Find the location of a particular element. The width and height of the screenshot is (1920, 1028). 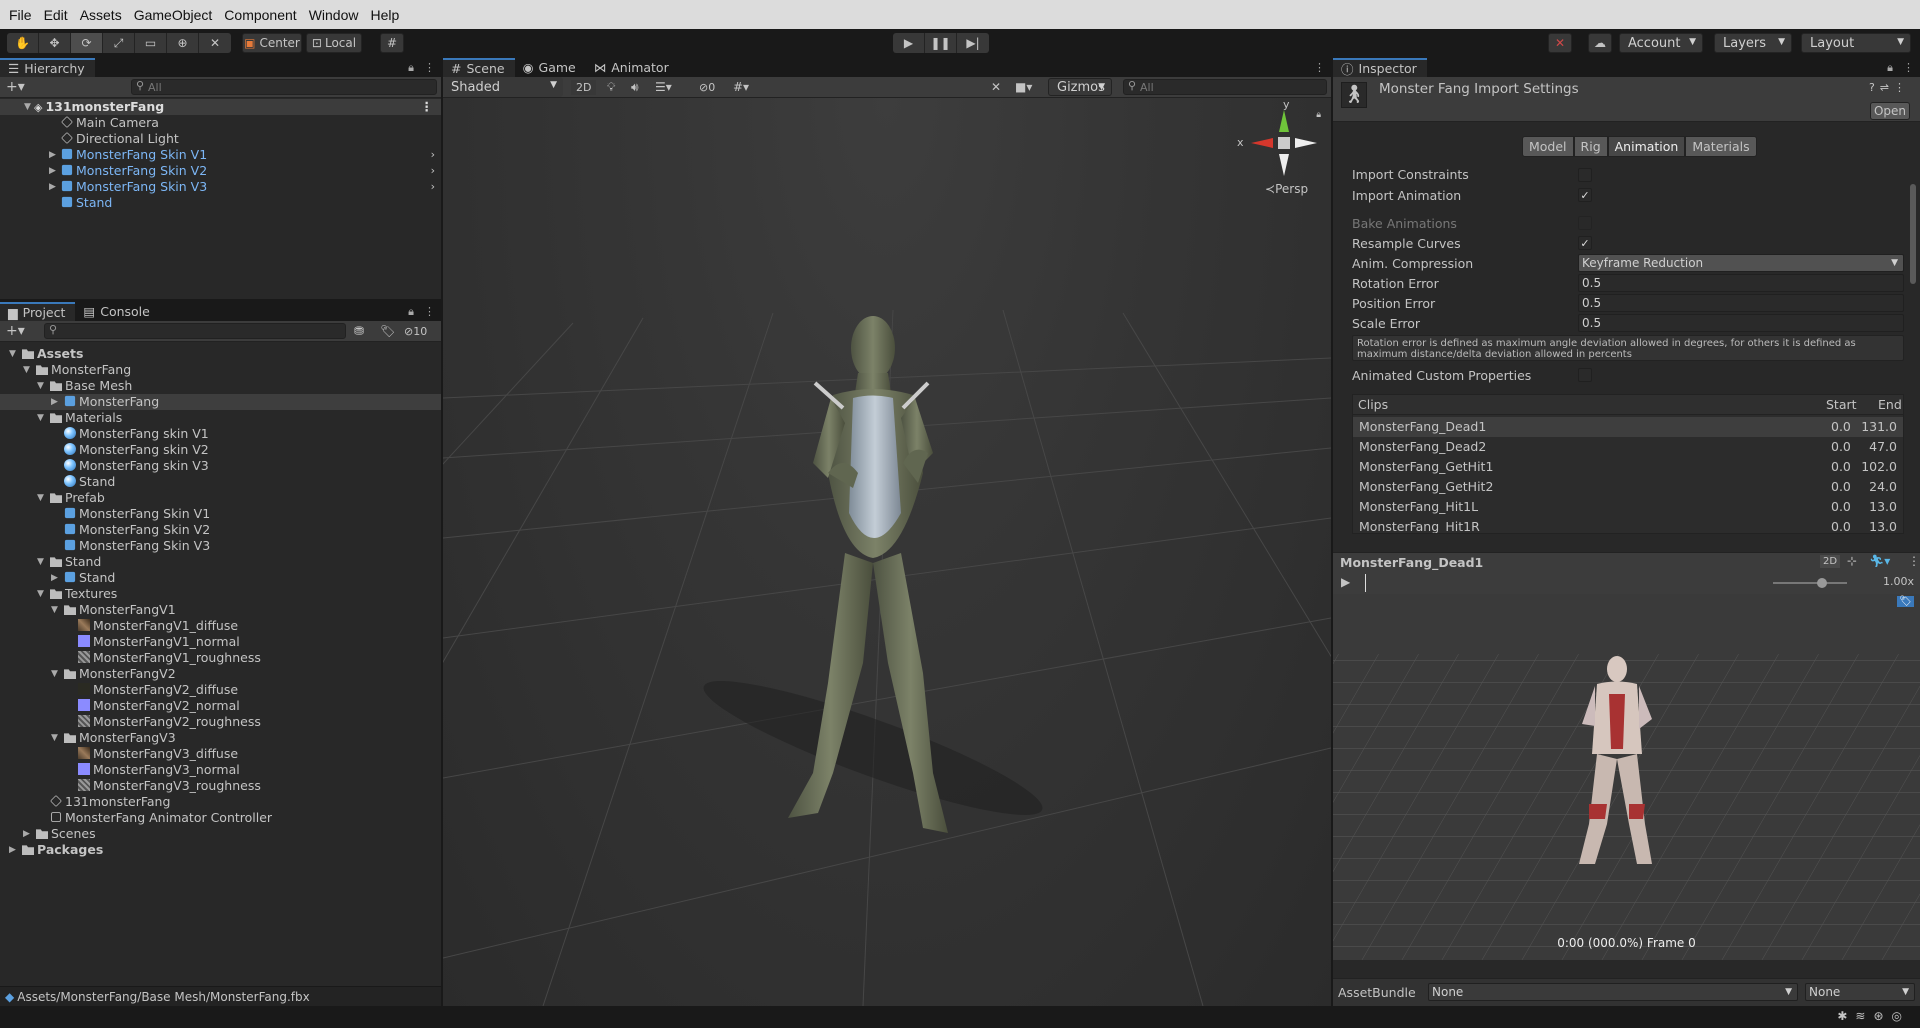

scale-tool-icon: ⤢ is located at coordinates (119, 43).